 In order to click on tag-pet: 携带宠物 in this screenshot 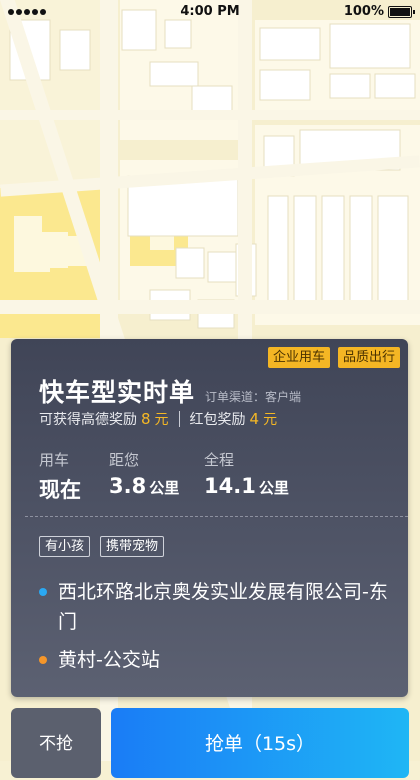, I will do `click(132, 546)`.